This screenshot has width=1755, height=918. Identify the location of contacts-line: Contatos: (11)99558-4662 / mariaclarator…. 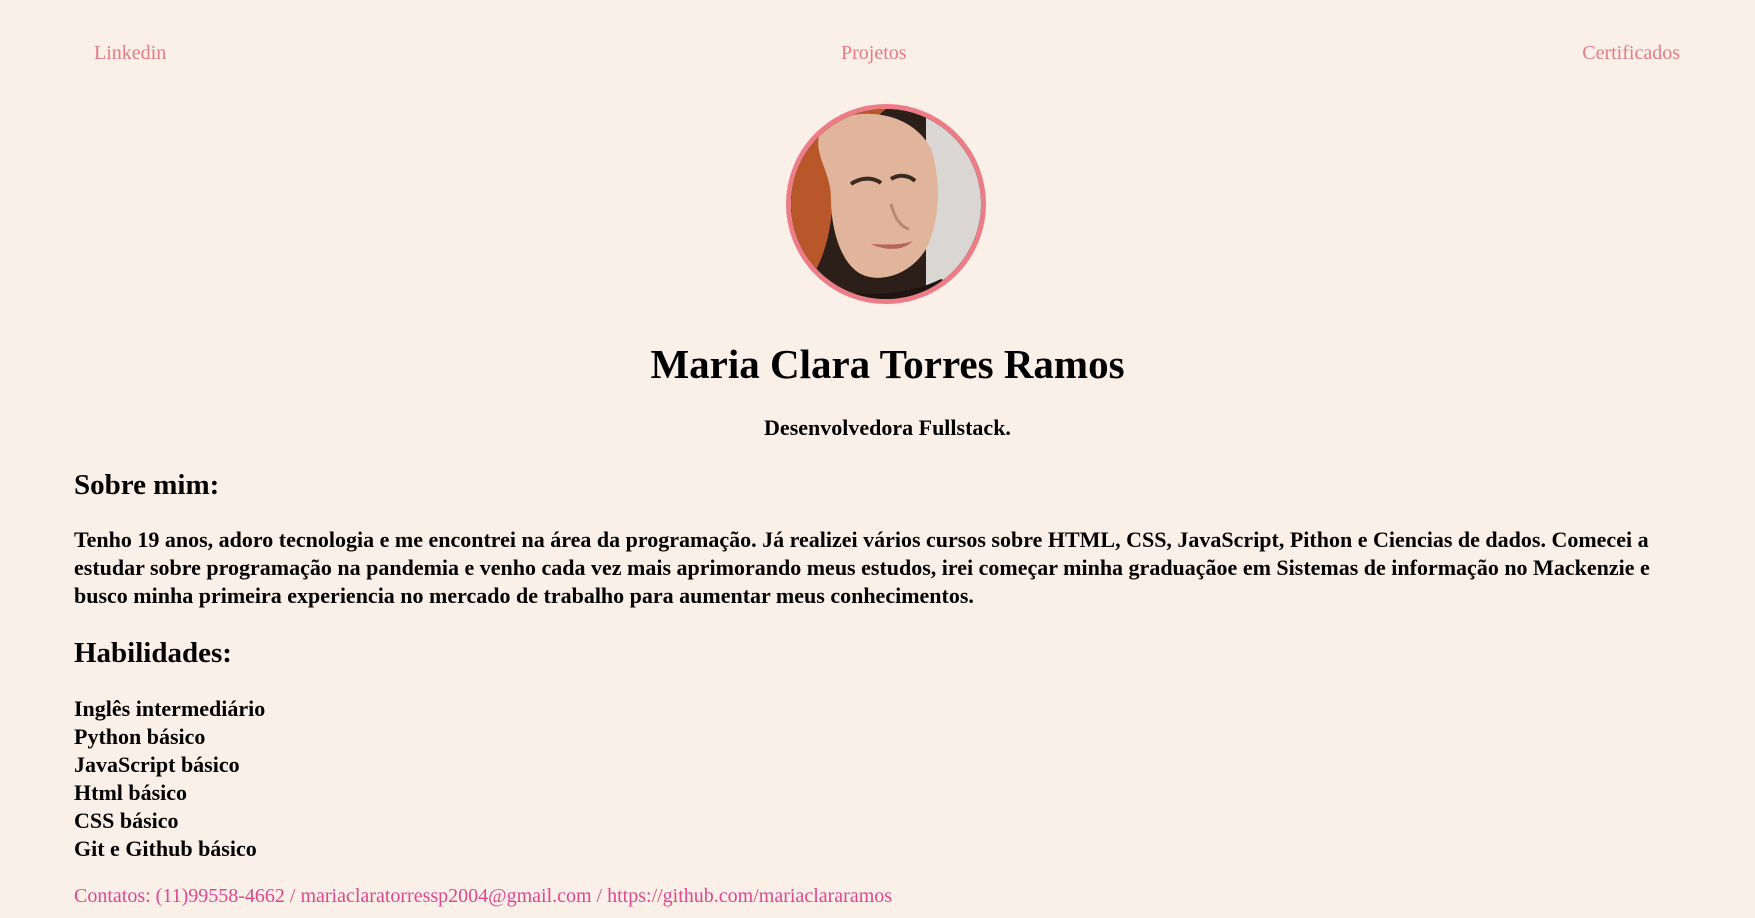
(483, 896).